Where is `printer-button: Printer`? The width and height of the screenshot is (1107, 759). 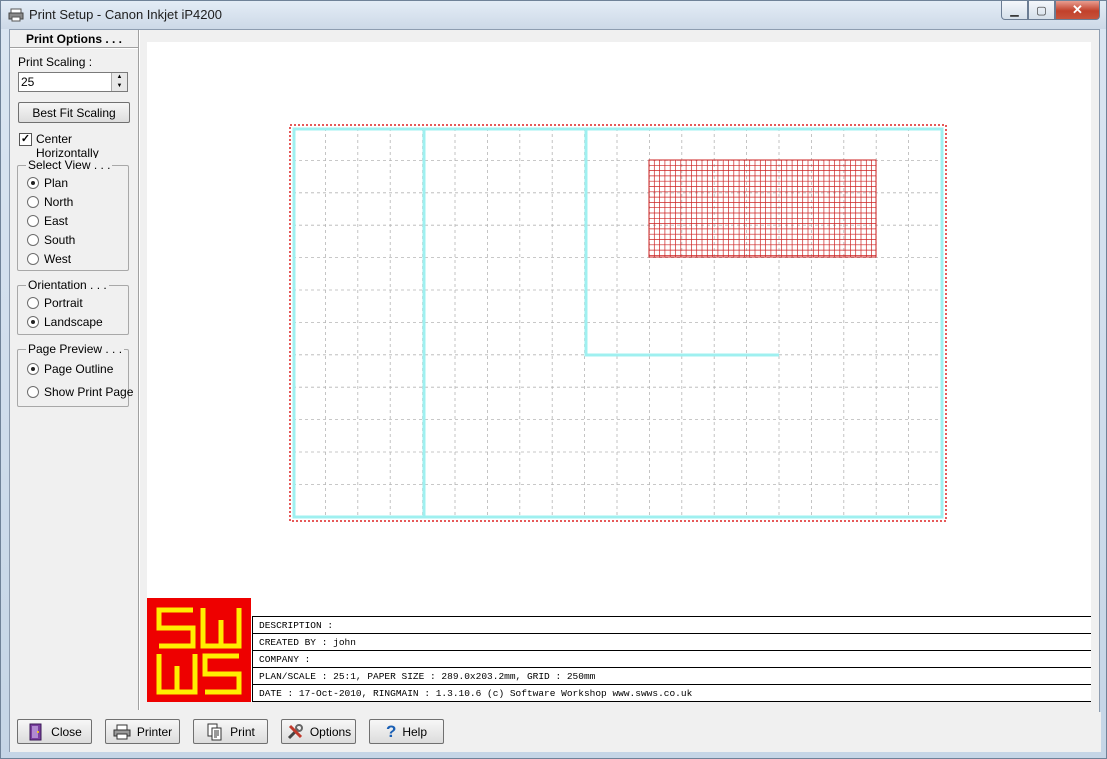 printer-button: Printer is located at coordinates (142, 731).